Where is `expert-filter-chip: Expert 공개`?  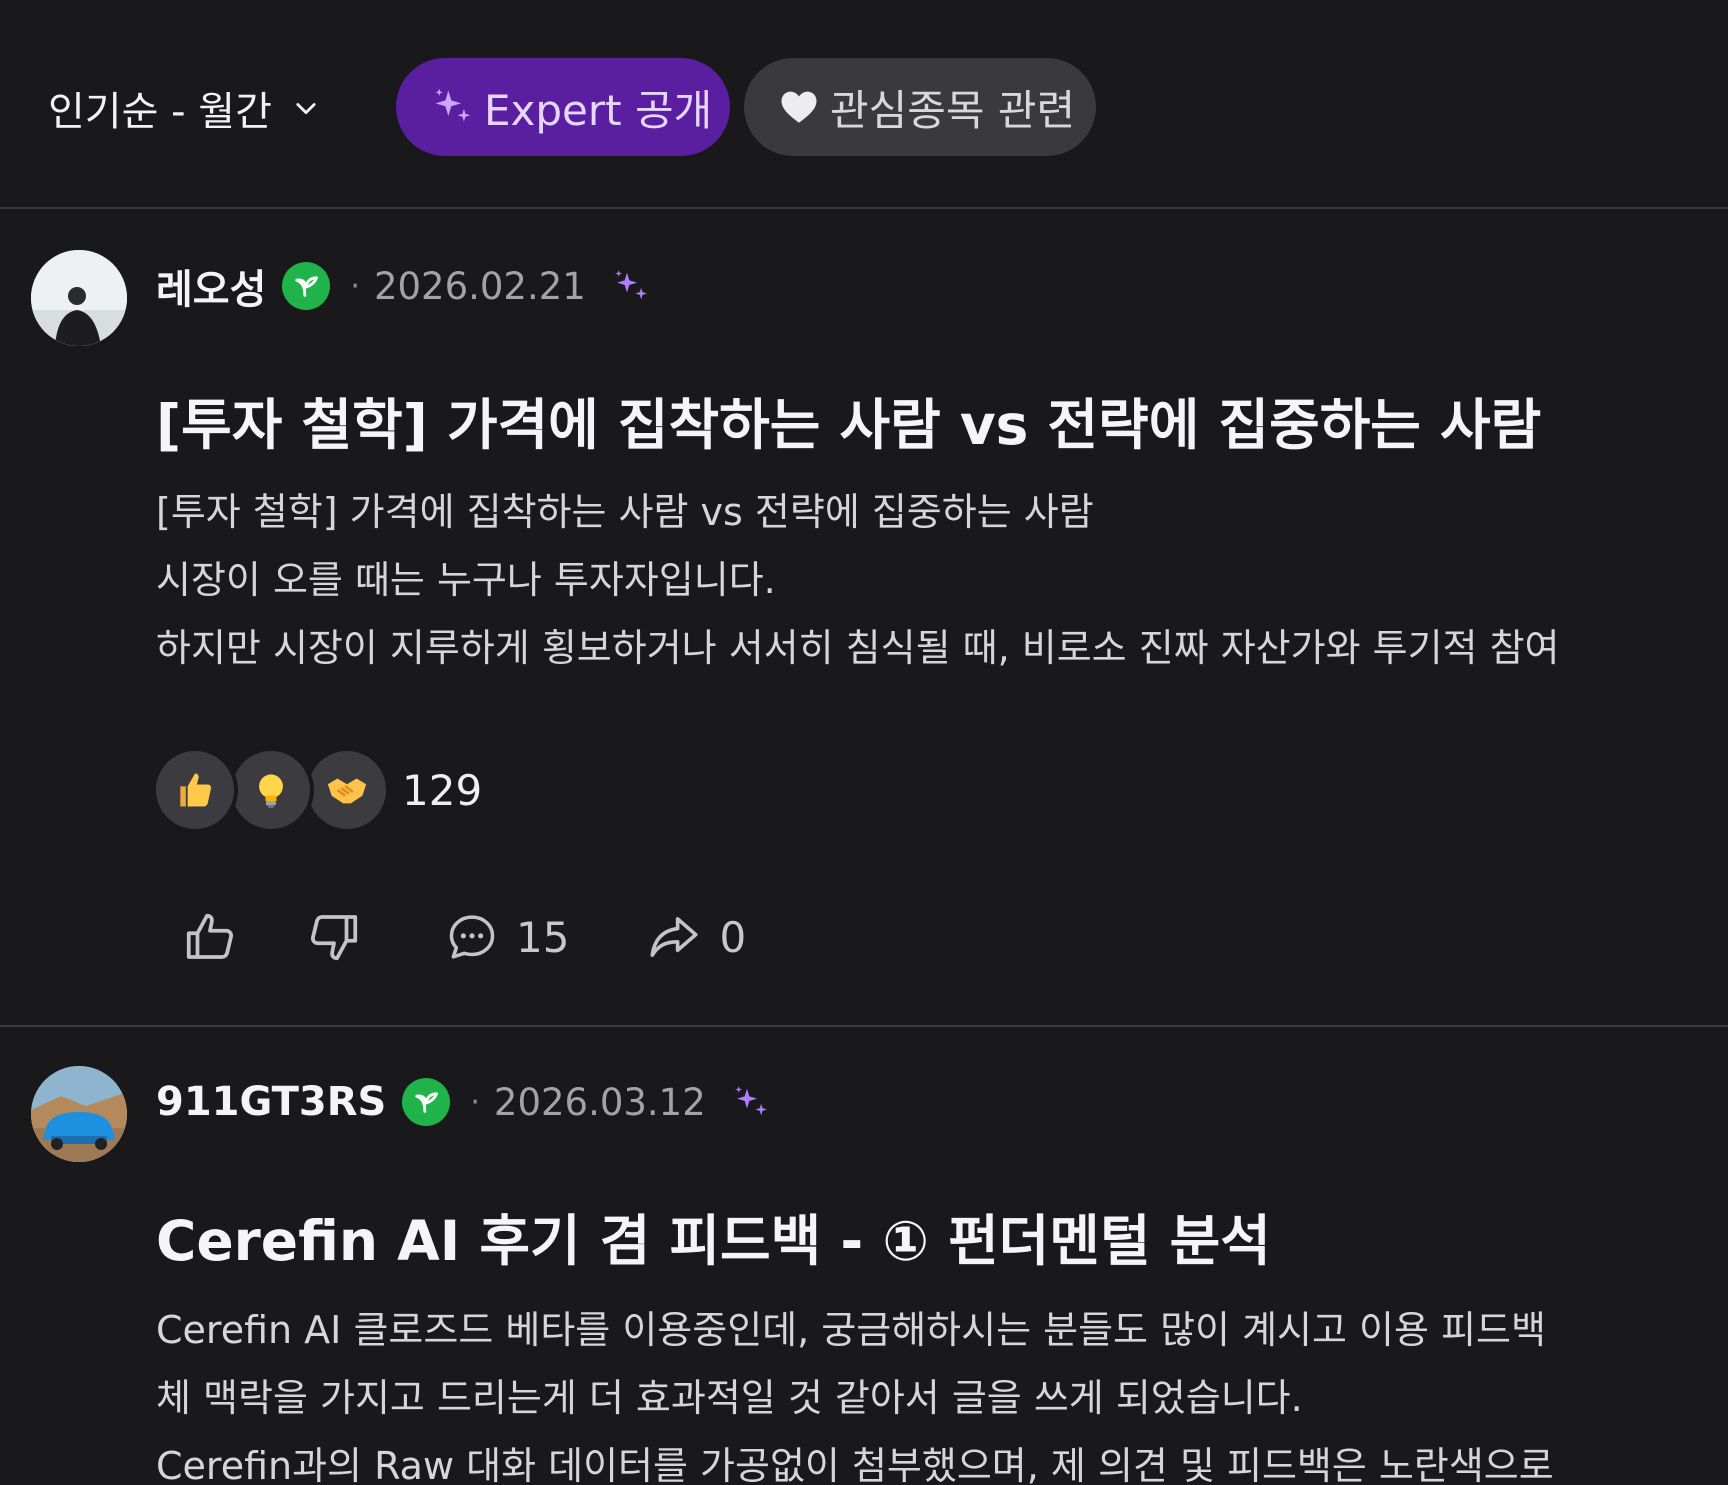
expert-filter-chip: Expert 공개 is located at coordinates (563, 107).